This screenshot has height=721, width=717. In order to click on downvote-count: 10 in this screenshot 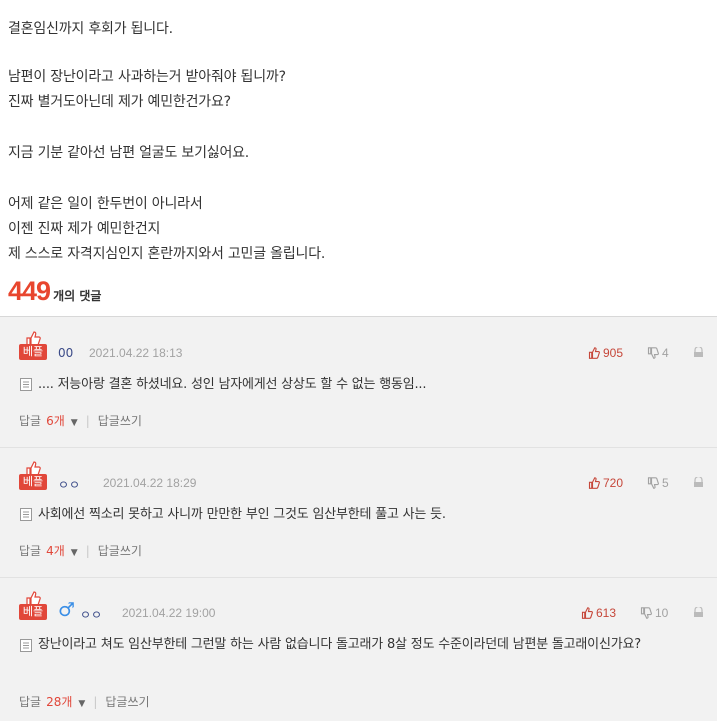, I will do `click(662, 613)`.